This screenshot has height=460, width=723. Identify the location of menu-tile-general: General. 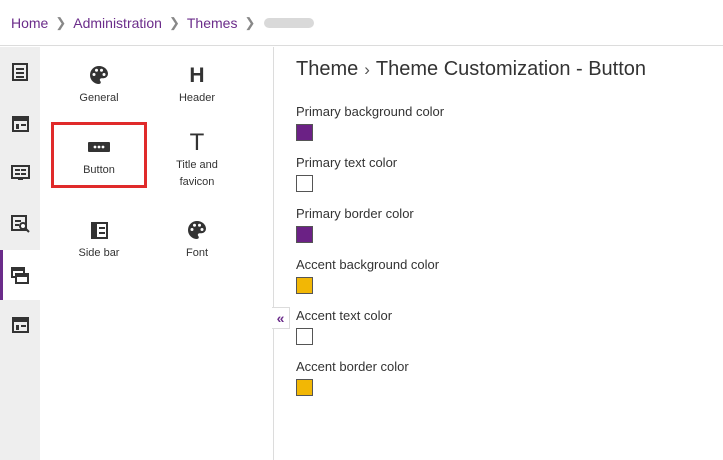
(99, 84).